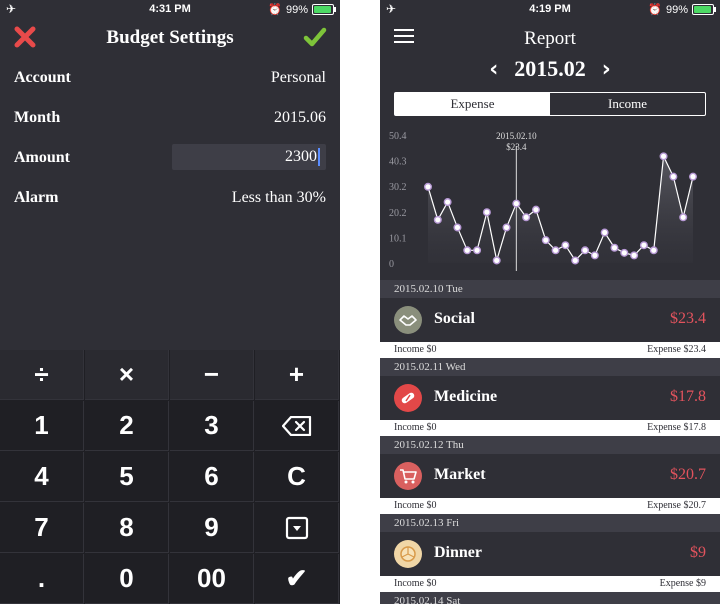 The image size is (720, 604). I want to click on type-segmented-control: Expense Income, so click(550, 104).